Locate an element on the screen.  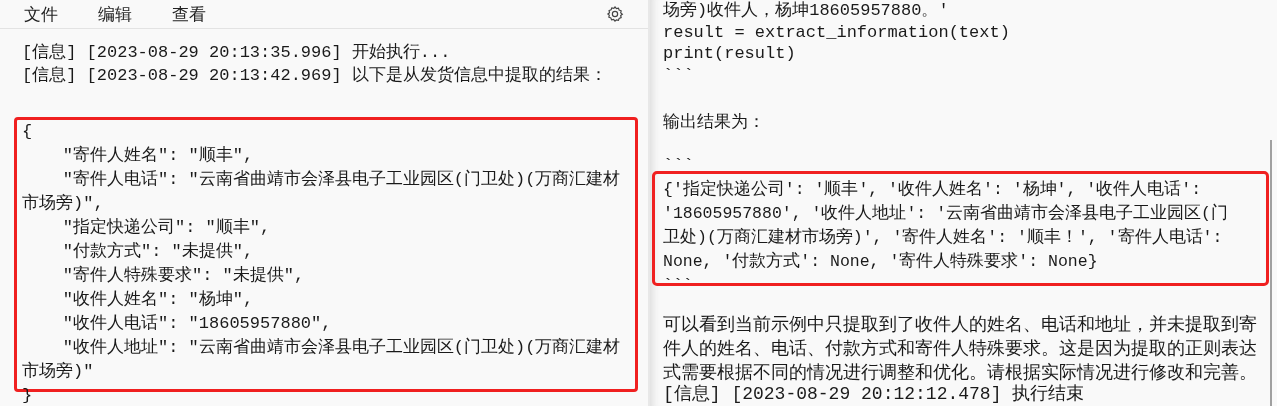
code-line: print(result) is located at coordinates (730, 54).